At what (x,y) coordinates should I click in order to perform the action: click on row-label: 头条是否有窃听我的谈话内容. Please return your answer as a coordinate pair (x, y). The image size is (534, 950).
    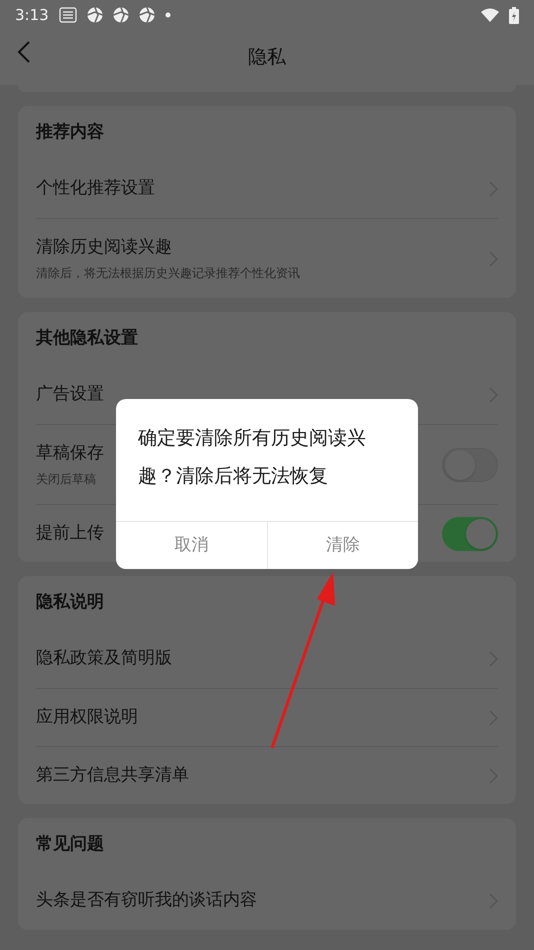
    Looking at the image, I should click on (146, 900).